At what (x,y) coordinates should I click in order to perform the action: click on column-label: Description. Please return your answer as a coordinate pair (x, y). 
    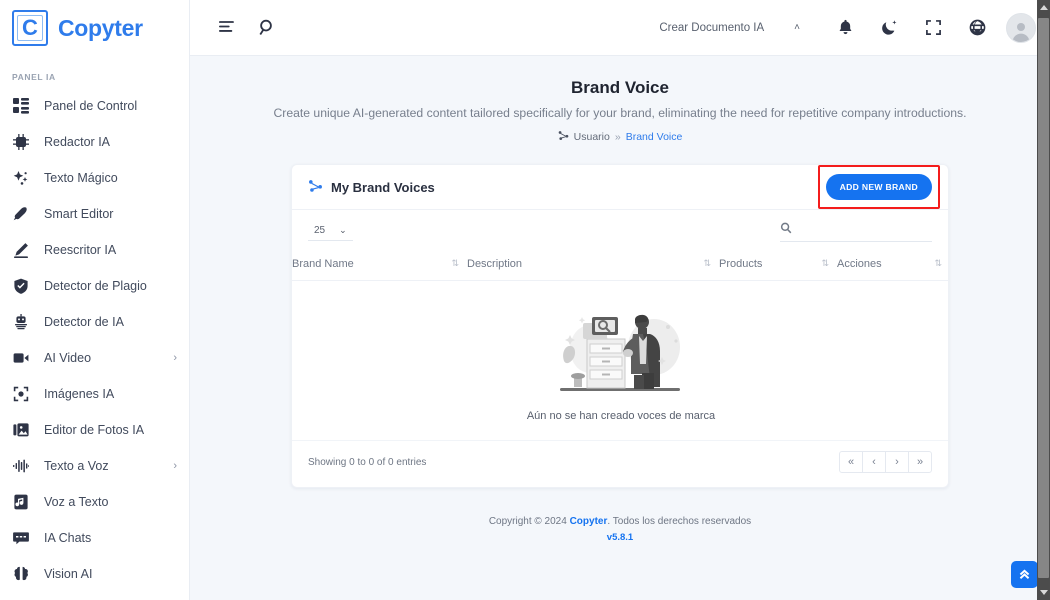
    Looking at the image, I should click on (495, 264).